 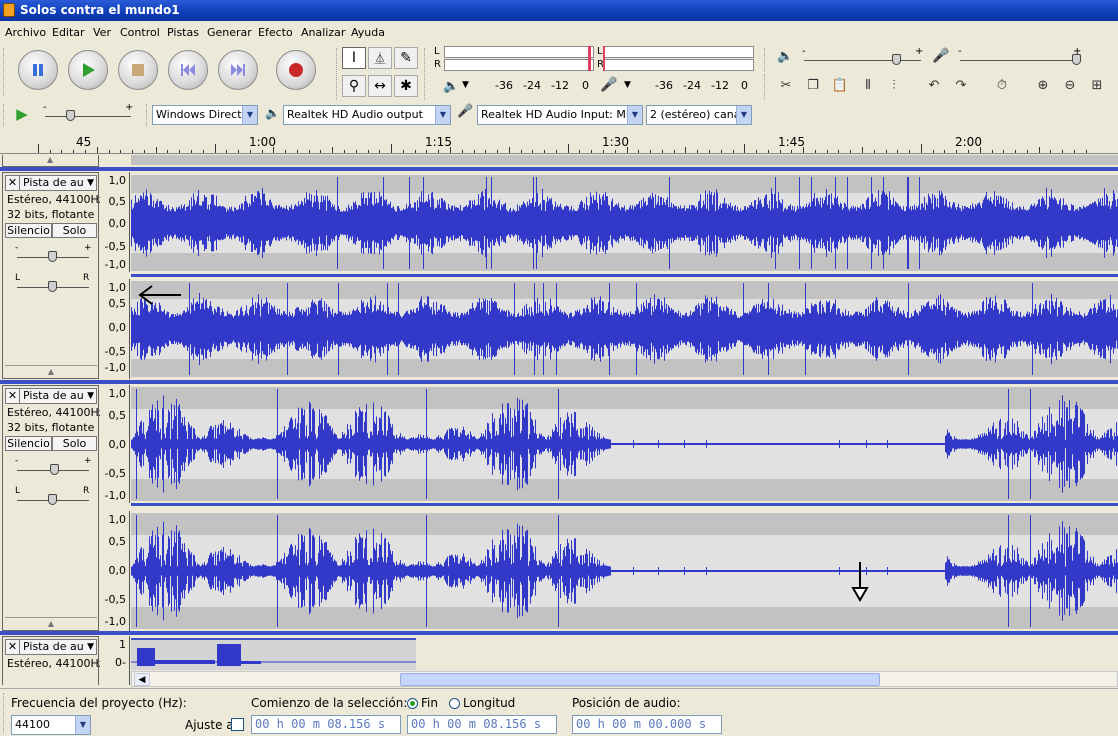 What do you see at coordinates (138, 70) in the screenshot?
I see `stop-button` at bounding box center [138, 70].